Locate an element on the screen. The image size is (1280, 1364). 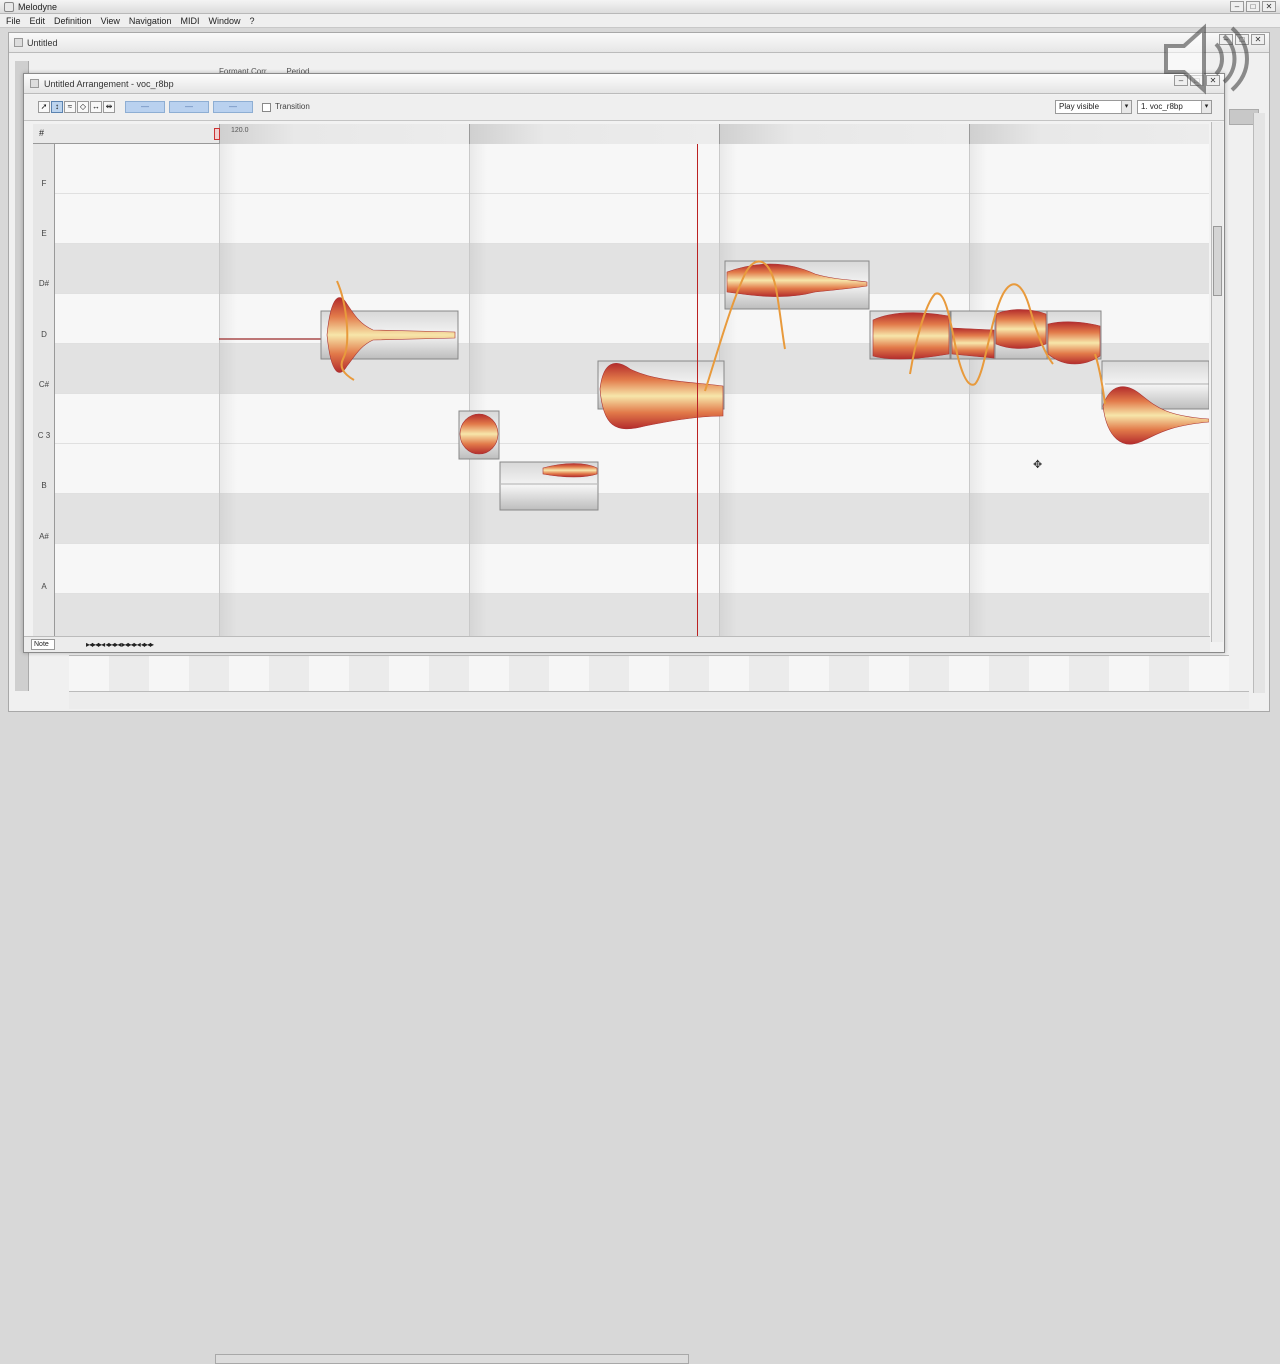
app-maximize-button: □ is located at coordinates (1253, 6).